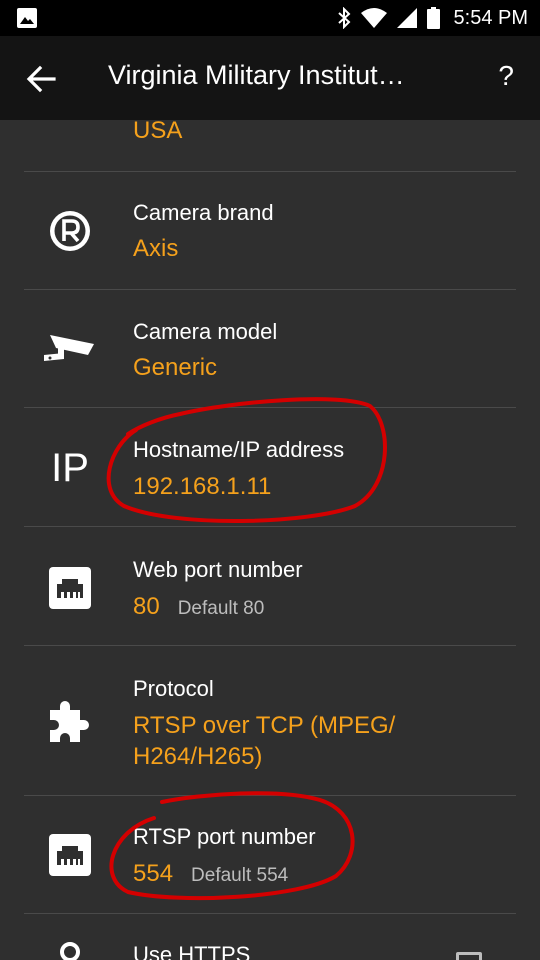  I want to click on setting-value-row: 80 Default 80, so click(198, 607).